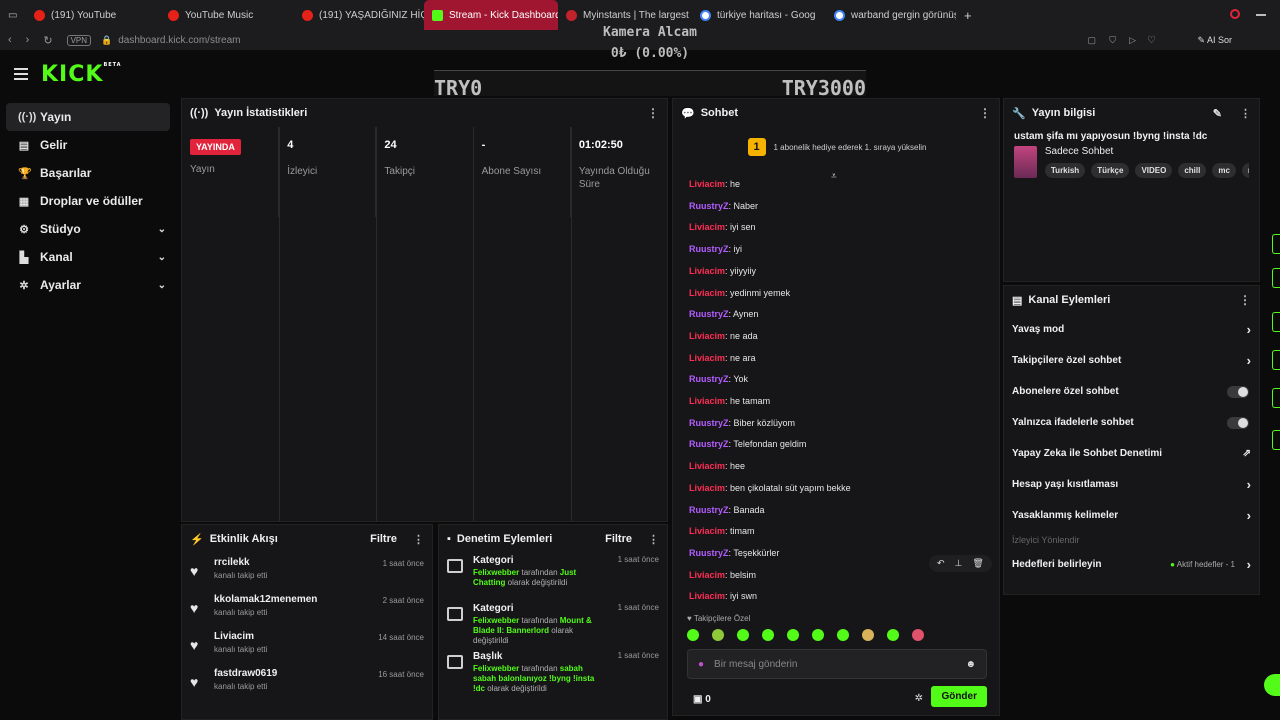 The width and height of the screenshot is (1280, 720). What do you see at coordinates (1238, 422) in the screenshot?
I see `emote-only-toggle` at bounding box center [1238, 422].